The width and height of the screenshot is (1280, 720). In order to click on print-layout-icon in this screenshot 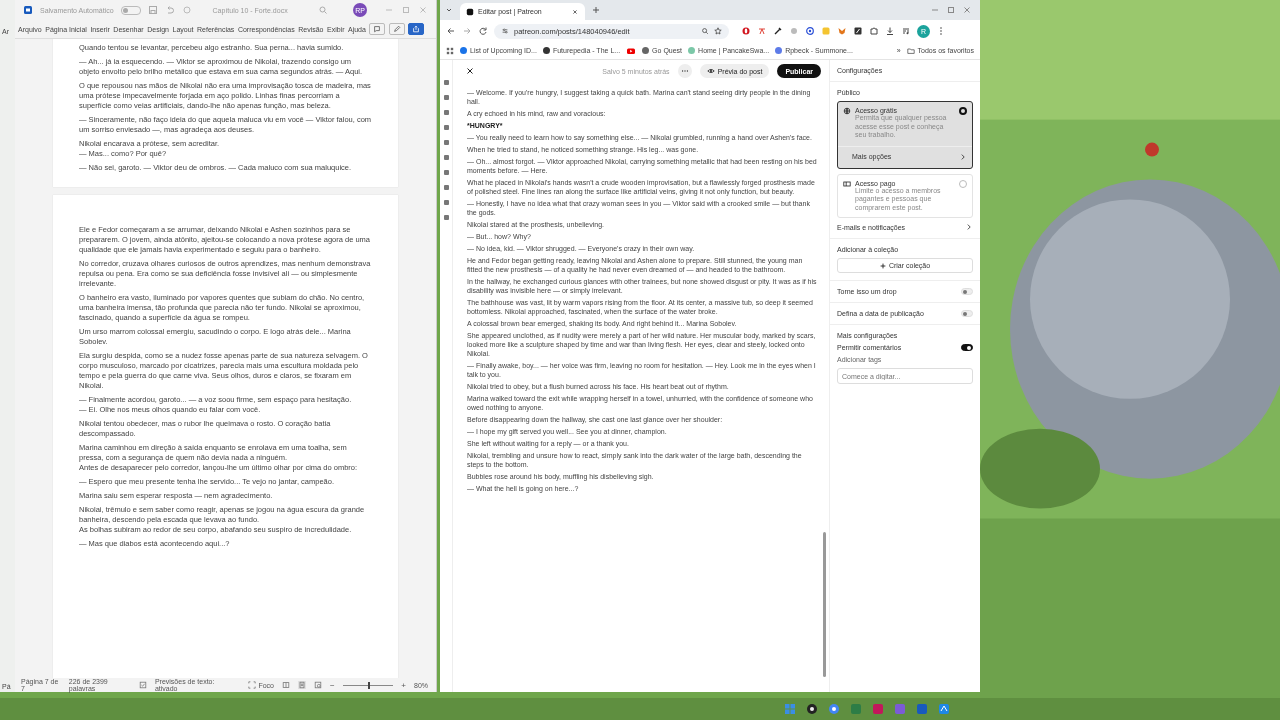, I will do `click(301, 685)`.